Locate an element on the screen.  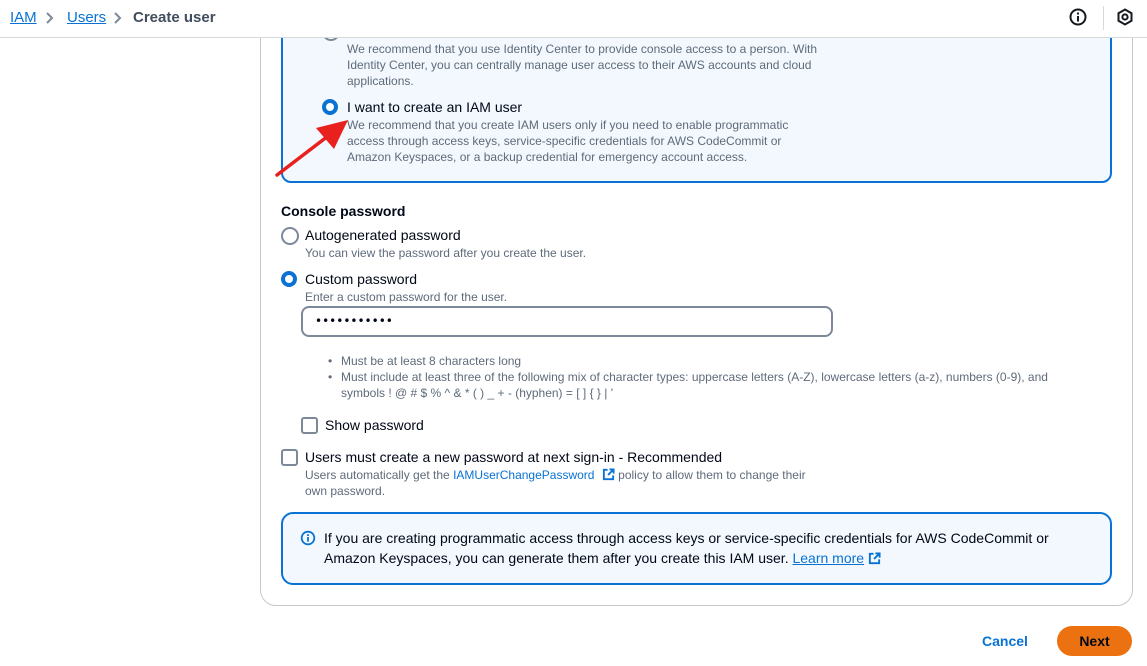
breadcrumb-iam: IAM is located at coordinates (23, 17).